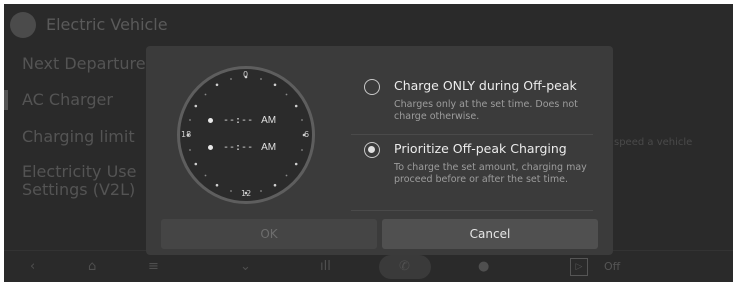 Image resolution: width=737 pixels, height=284 pixels. Describe the element at coordinates (269, 120) in the screenshot. I see `start-time-ampm: AM` at that location.